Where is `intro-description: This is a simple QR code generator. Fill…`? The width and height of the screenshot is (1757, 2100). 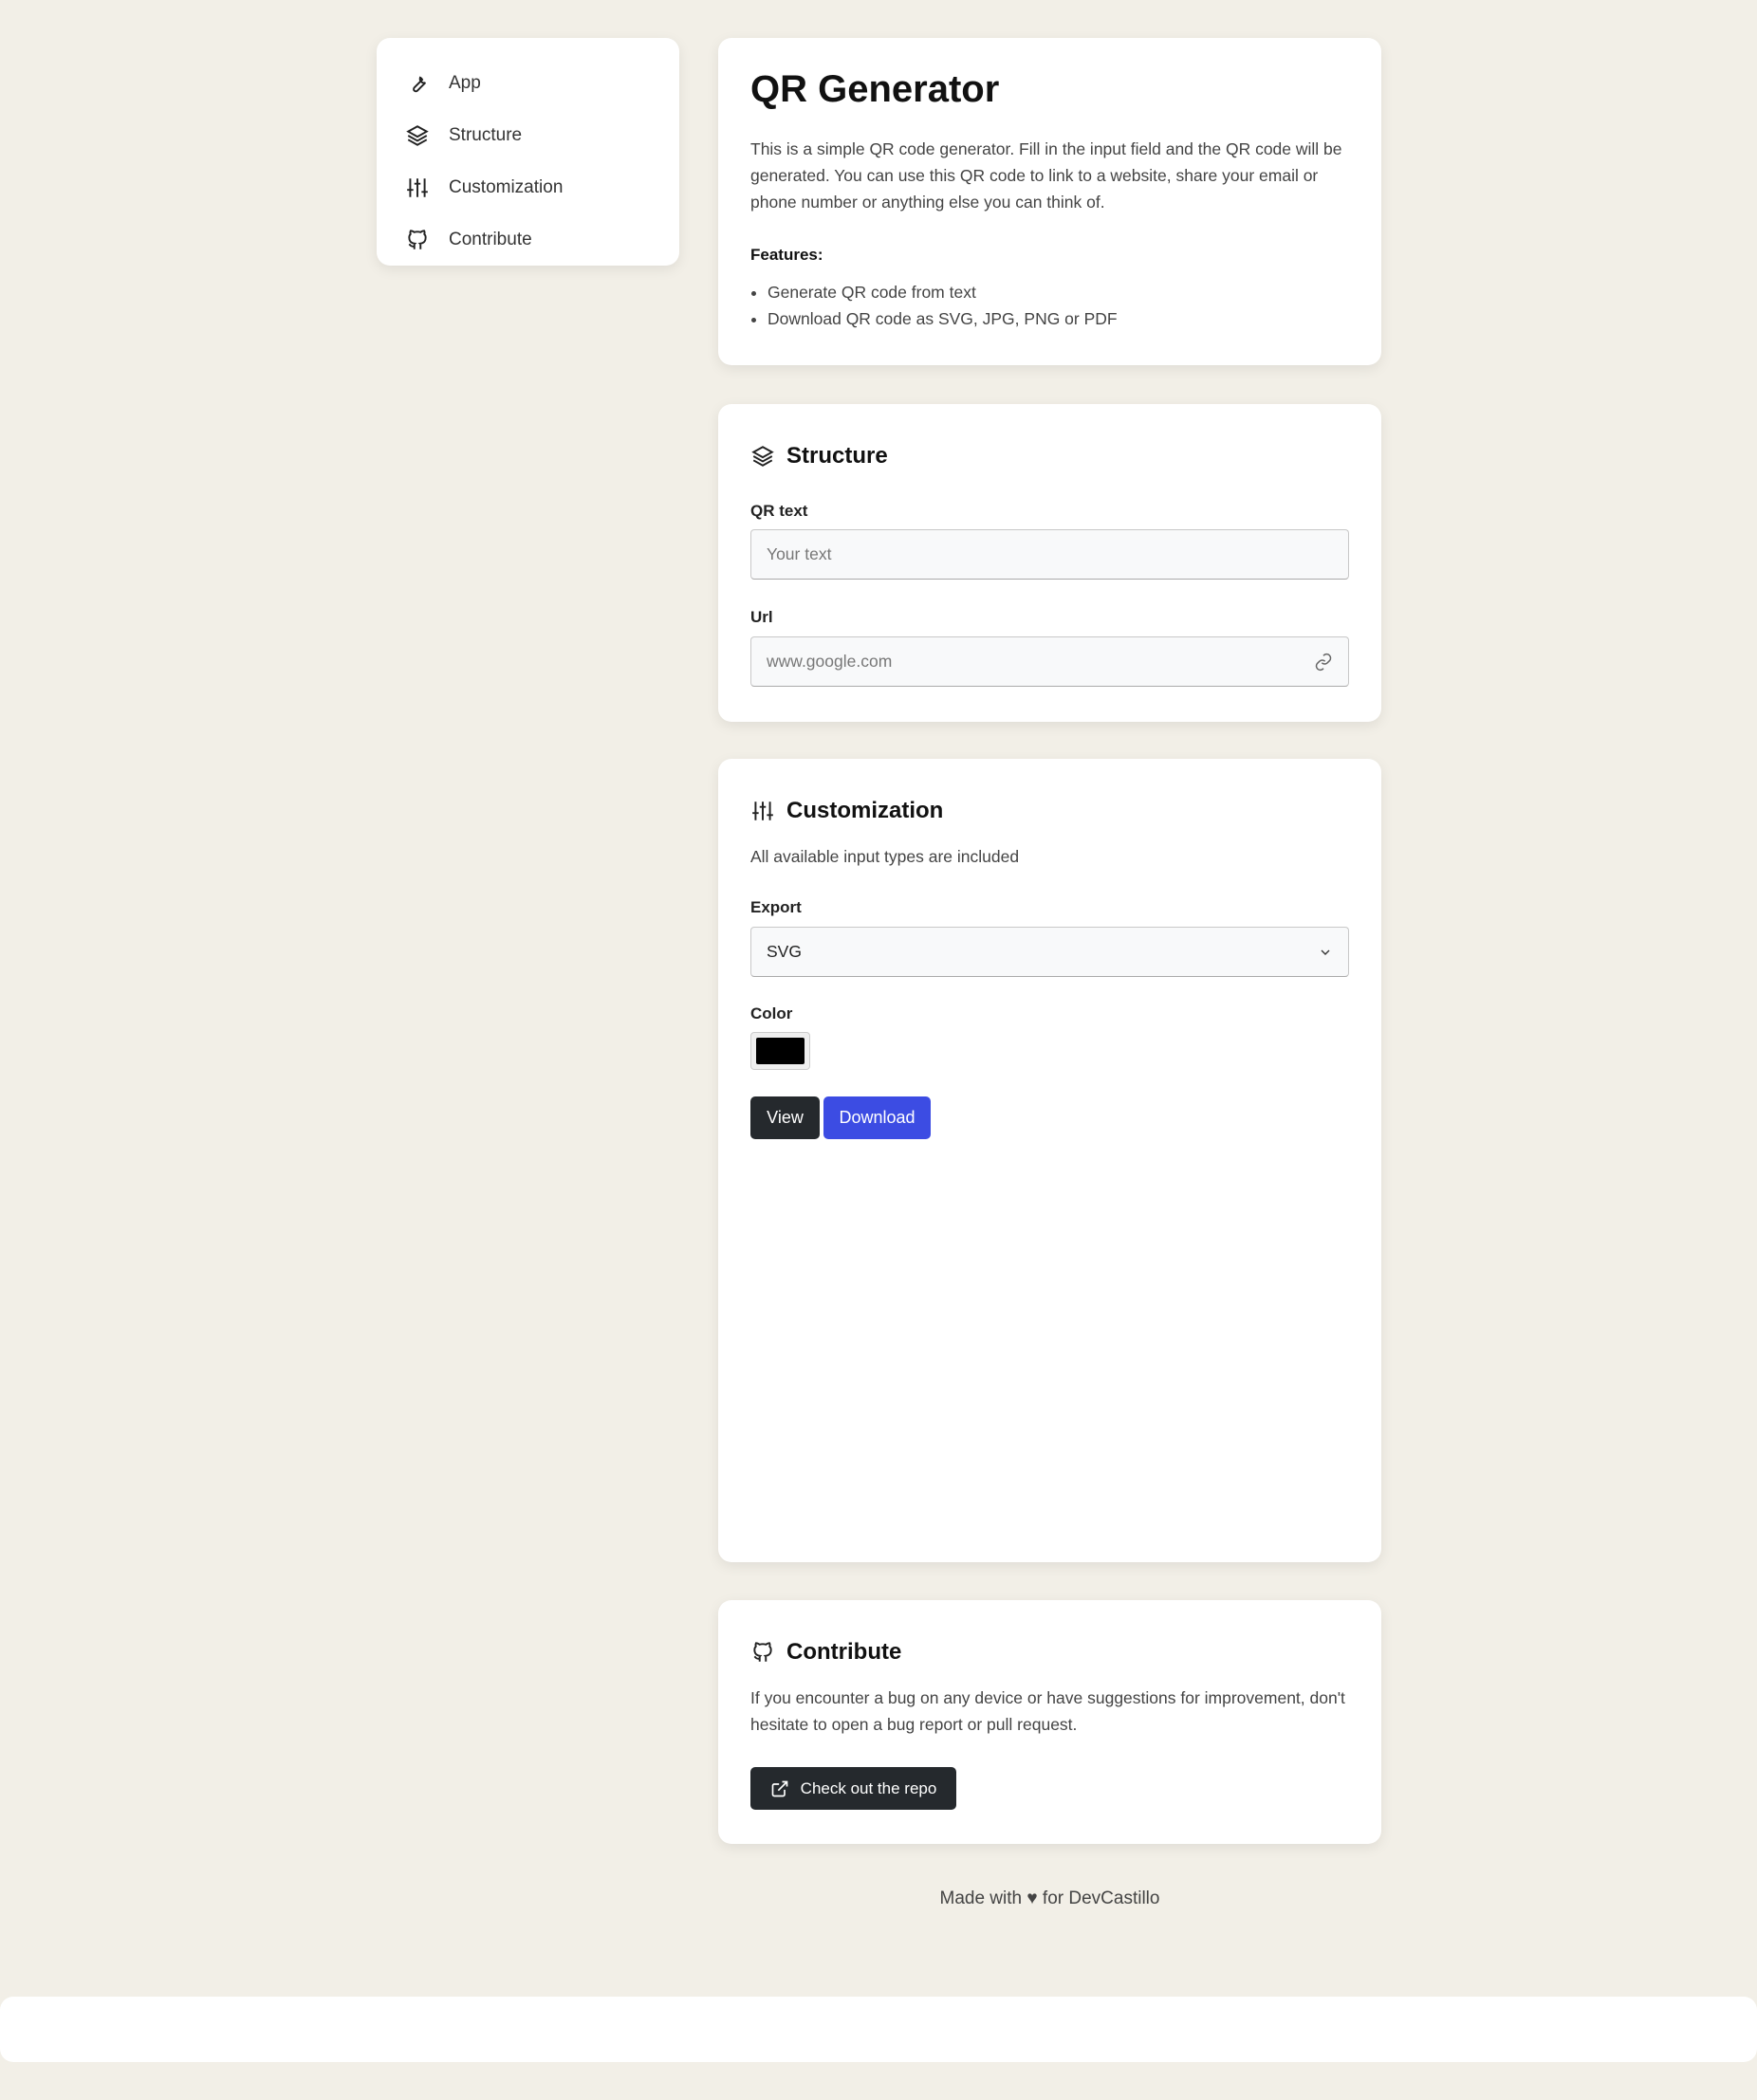
intro-description: This is a simple QR code generator. Fill… is located at coordinates (1046, 175).